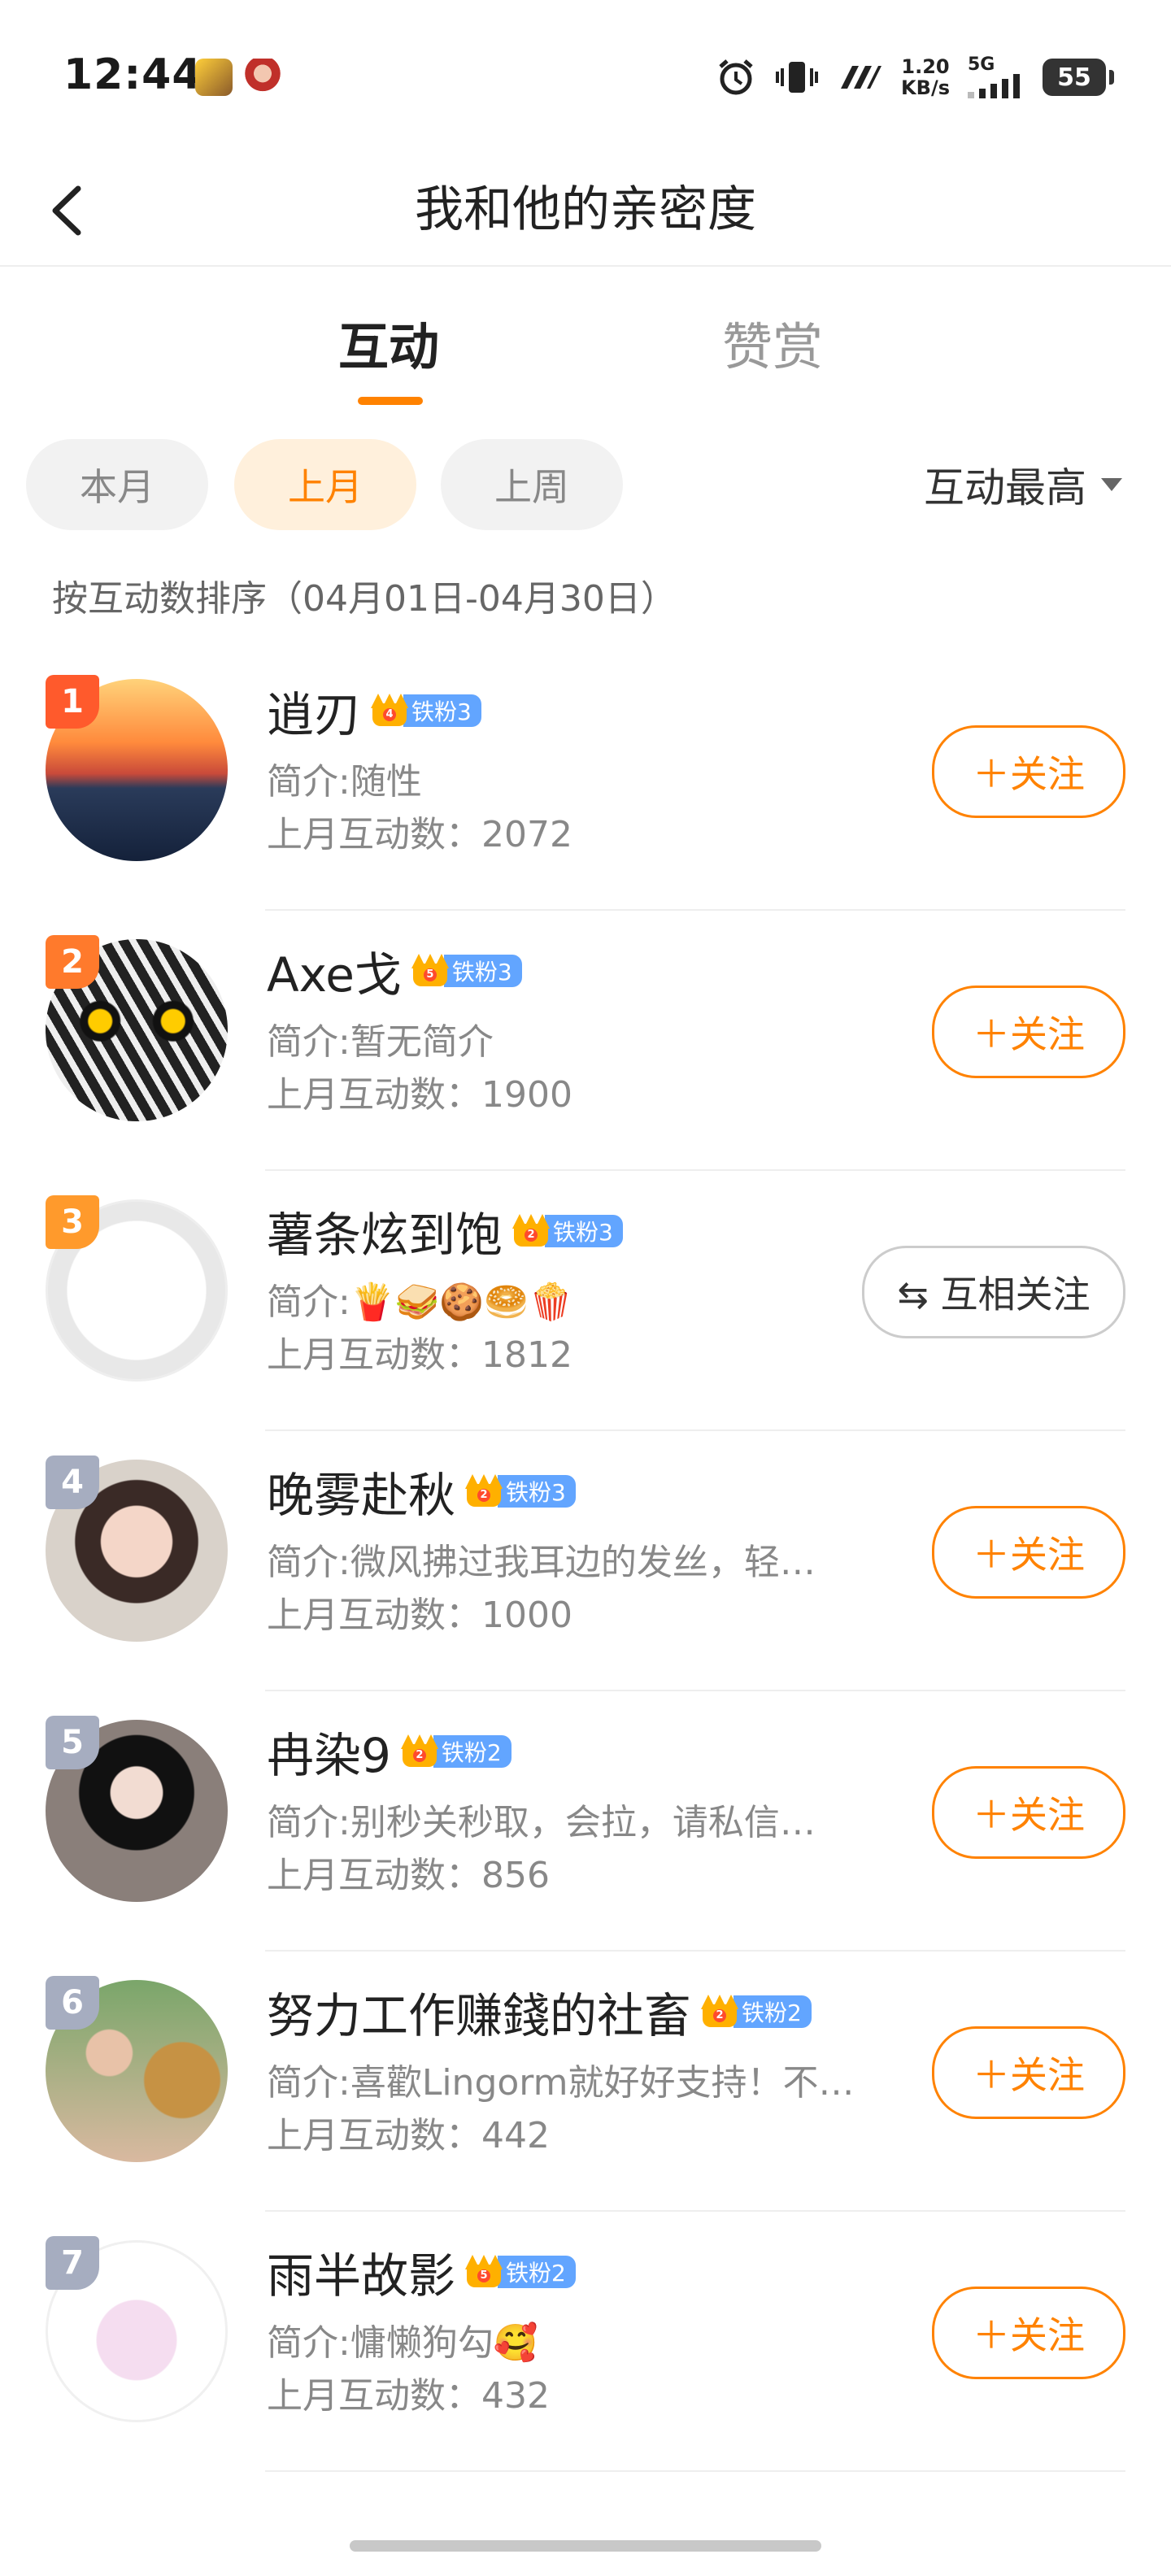  I want to click on page-title: 我和他的亲密度, so click(585, 209).